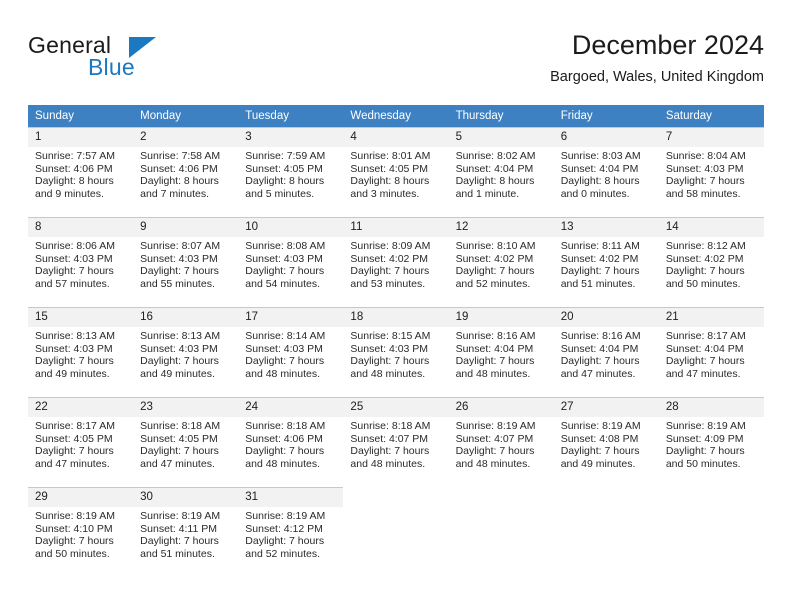 Image resolution: width=792 pixels, height=612 pixels. I want to click on day-number: 28, so click(711, 407).